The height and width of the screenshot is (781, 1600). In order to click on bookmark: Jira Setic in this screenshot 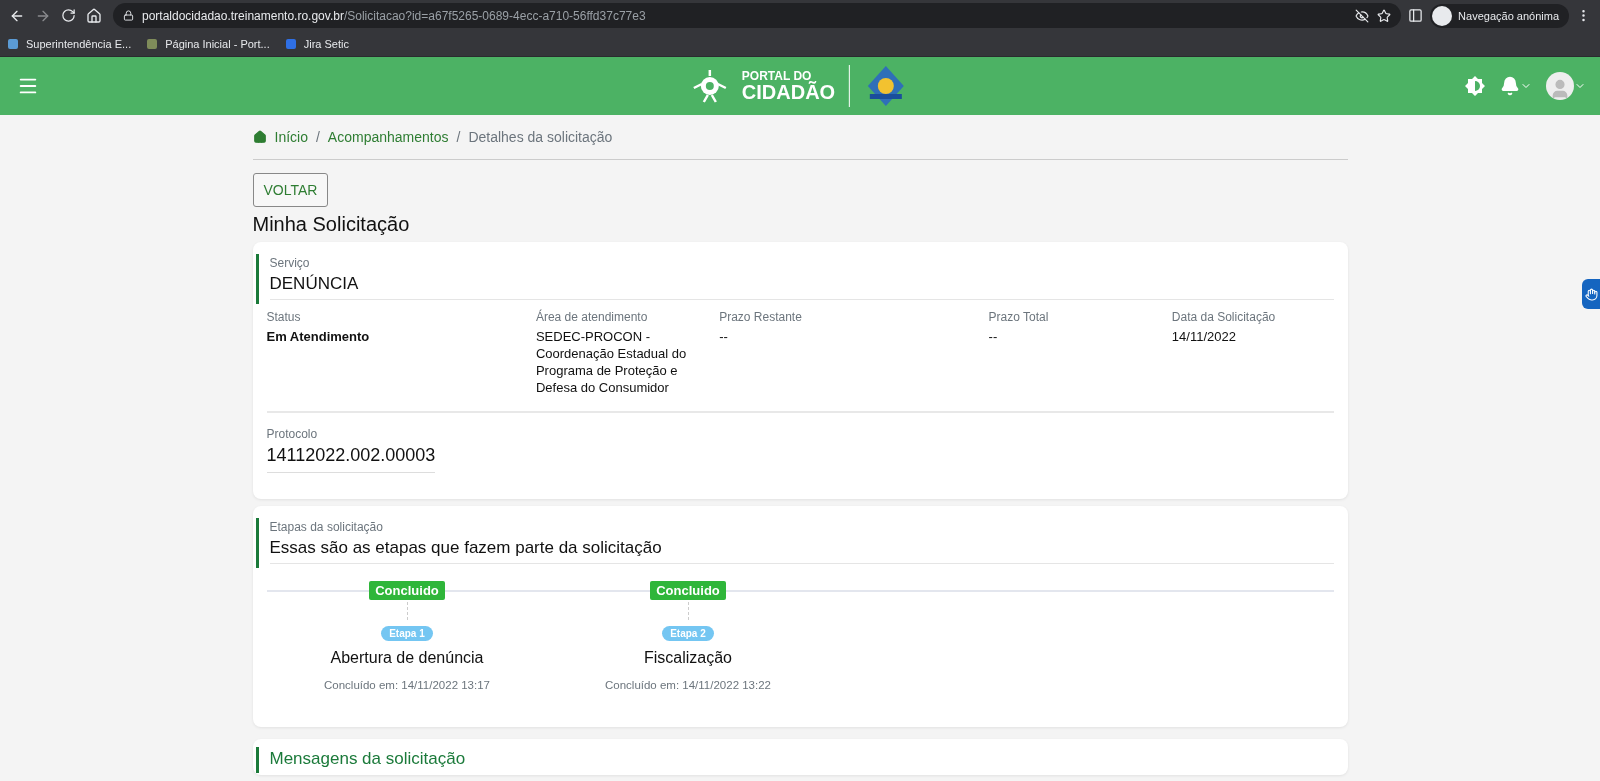, I will do `click(316, 43)`.